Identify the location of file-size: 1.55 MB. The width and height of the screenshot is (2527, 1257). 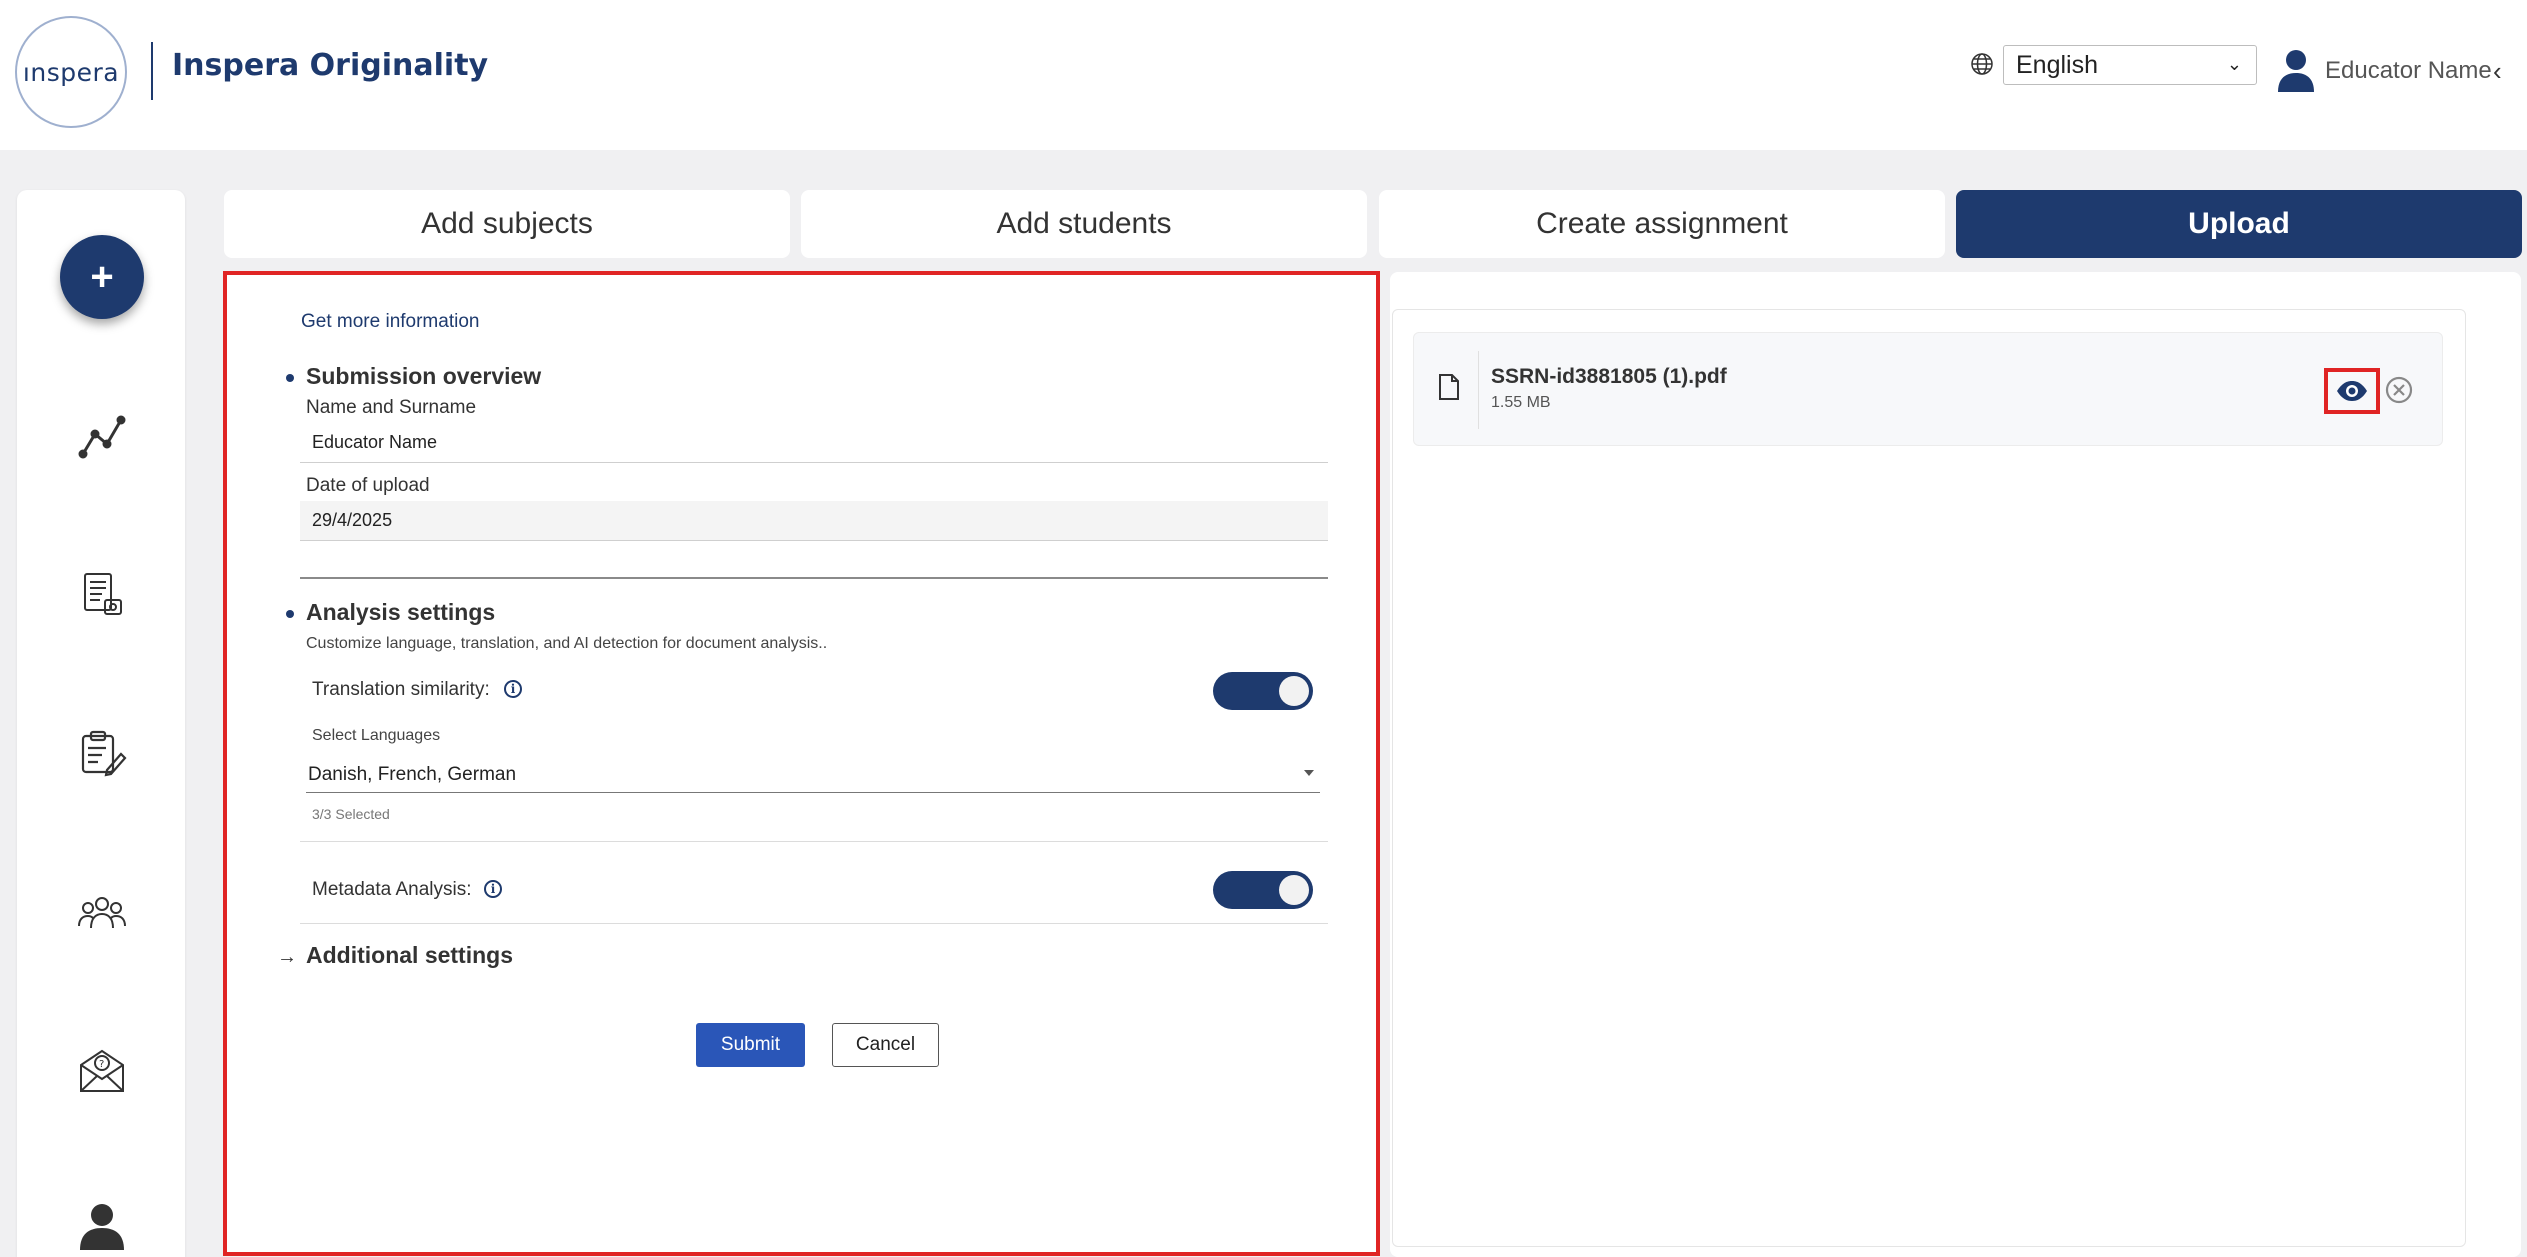
(1521, 402).